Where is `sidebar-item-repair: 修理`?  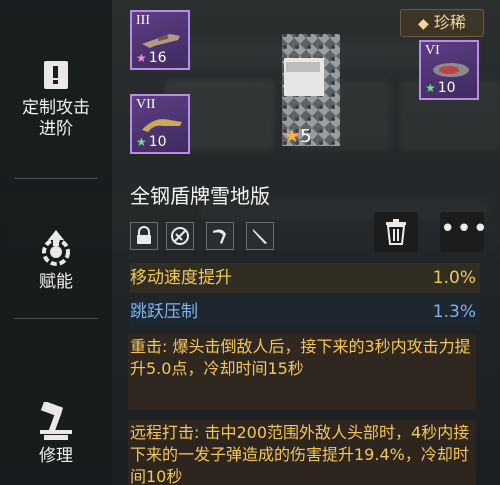
sidebar-item-repair: 修理 is located at coordinates (56, 434).